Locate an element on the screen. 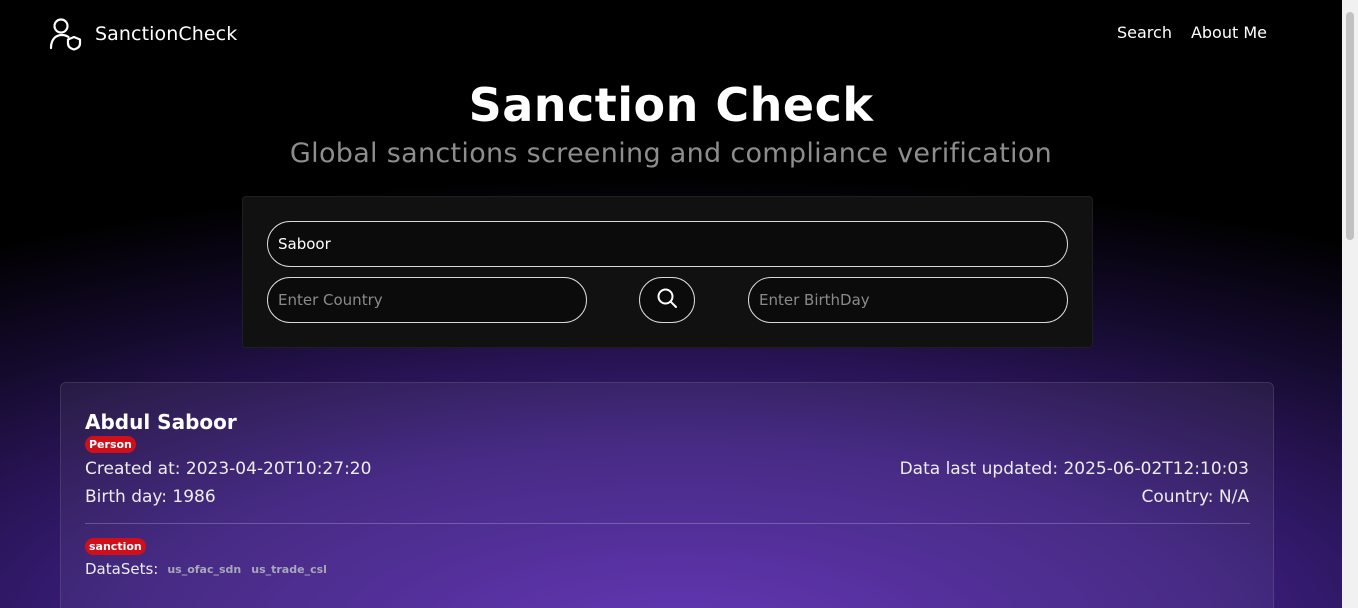  brand-logo-link: SanctionCheck is located at coordinates (143, 34).